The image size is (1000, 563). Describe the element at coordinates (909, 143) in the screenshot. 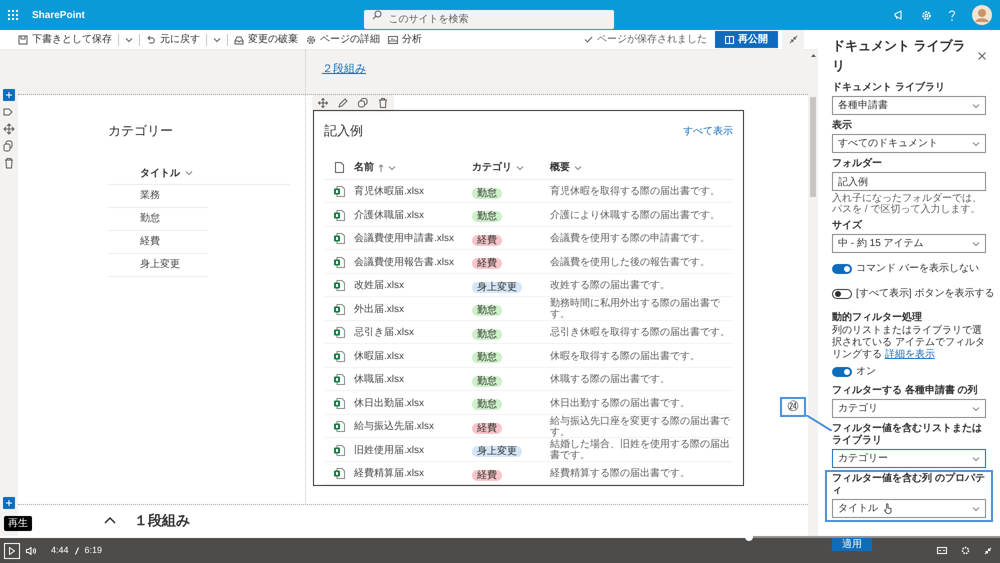

I see `dropdown-field: すべてのドキュメント` at that location.